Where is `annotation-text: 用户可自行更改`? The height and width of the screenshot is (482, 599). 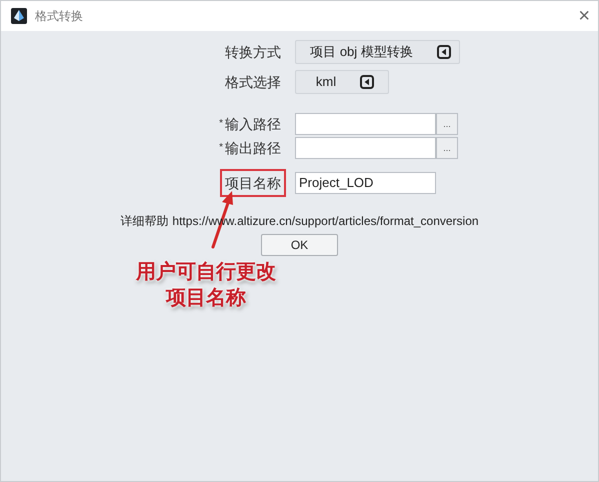
annotation-text: 用户可自行更改 is located at coordinates (206, 272).